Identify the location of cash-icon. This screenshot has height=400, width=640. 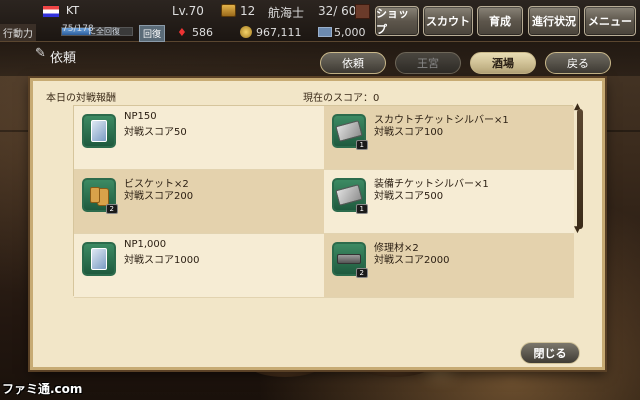
(325, 32).